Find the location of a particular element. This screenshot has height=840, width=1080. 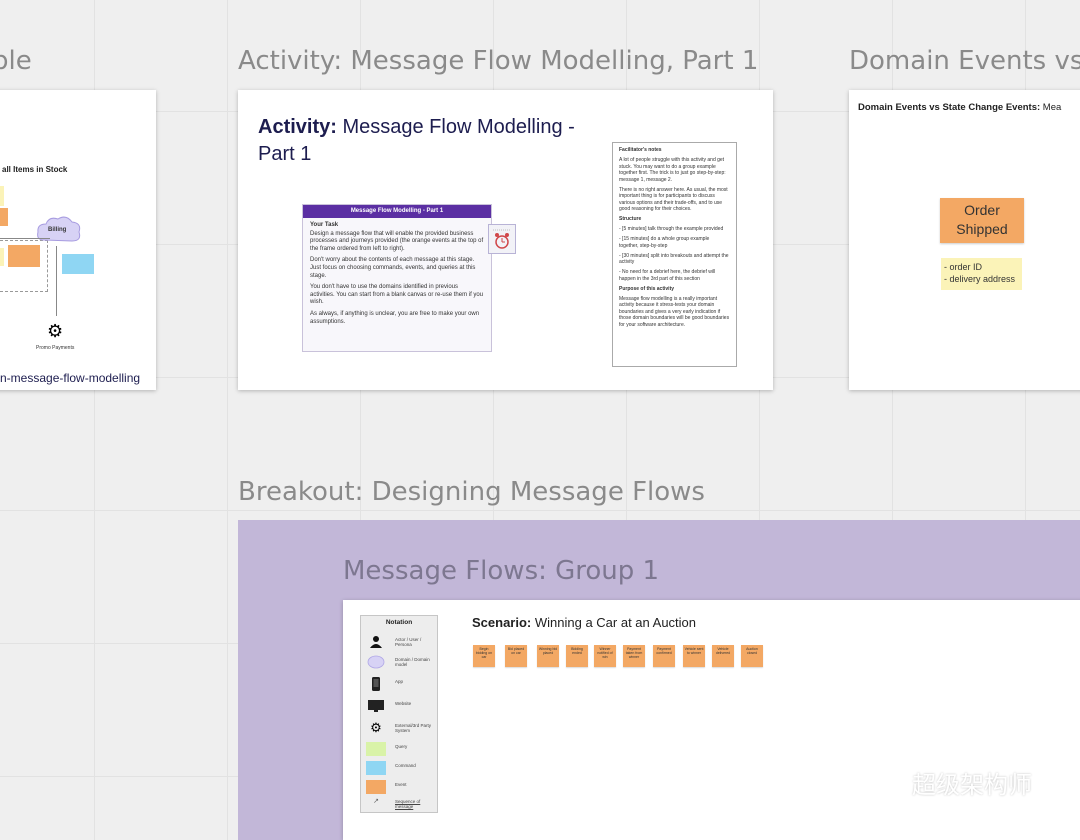

notation-row-app: App is located at coordinates (401, 684).